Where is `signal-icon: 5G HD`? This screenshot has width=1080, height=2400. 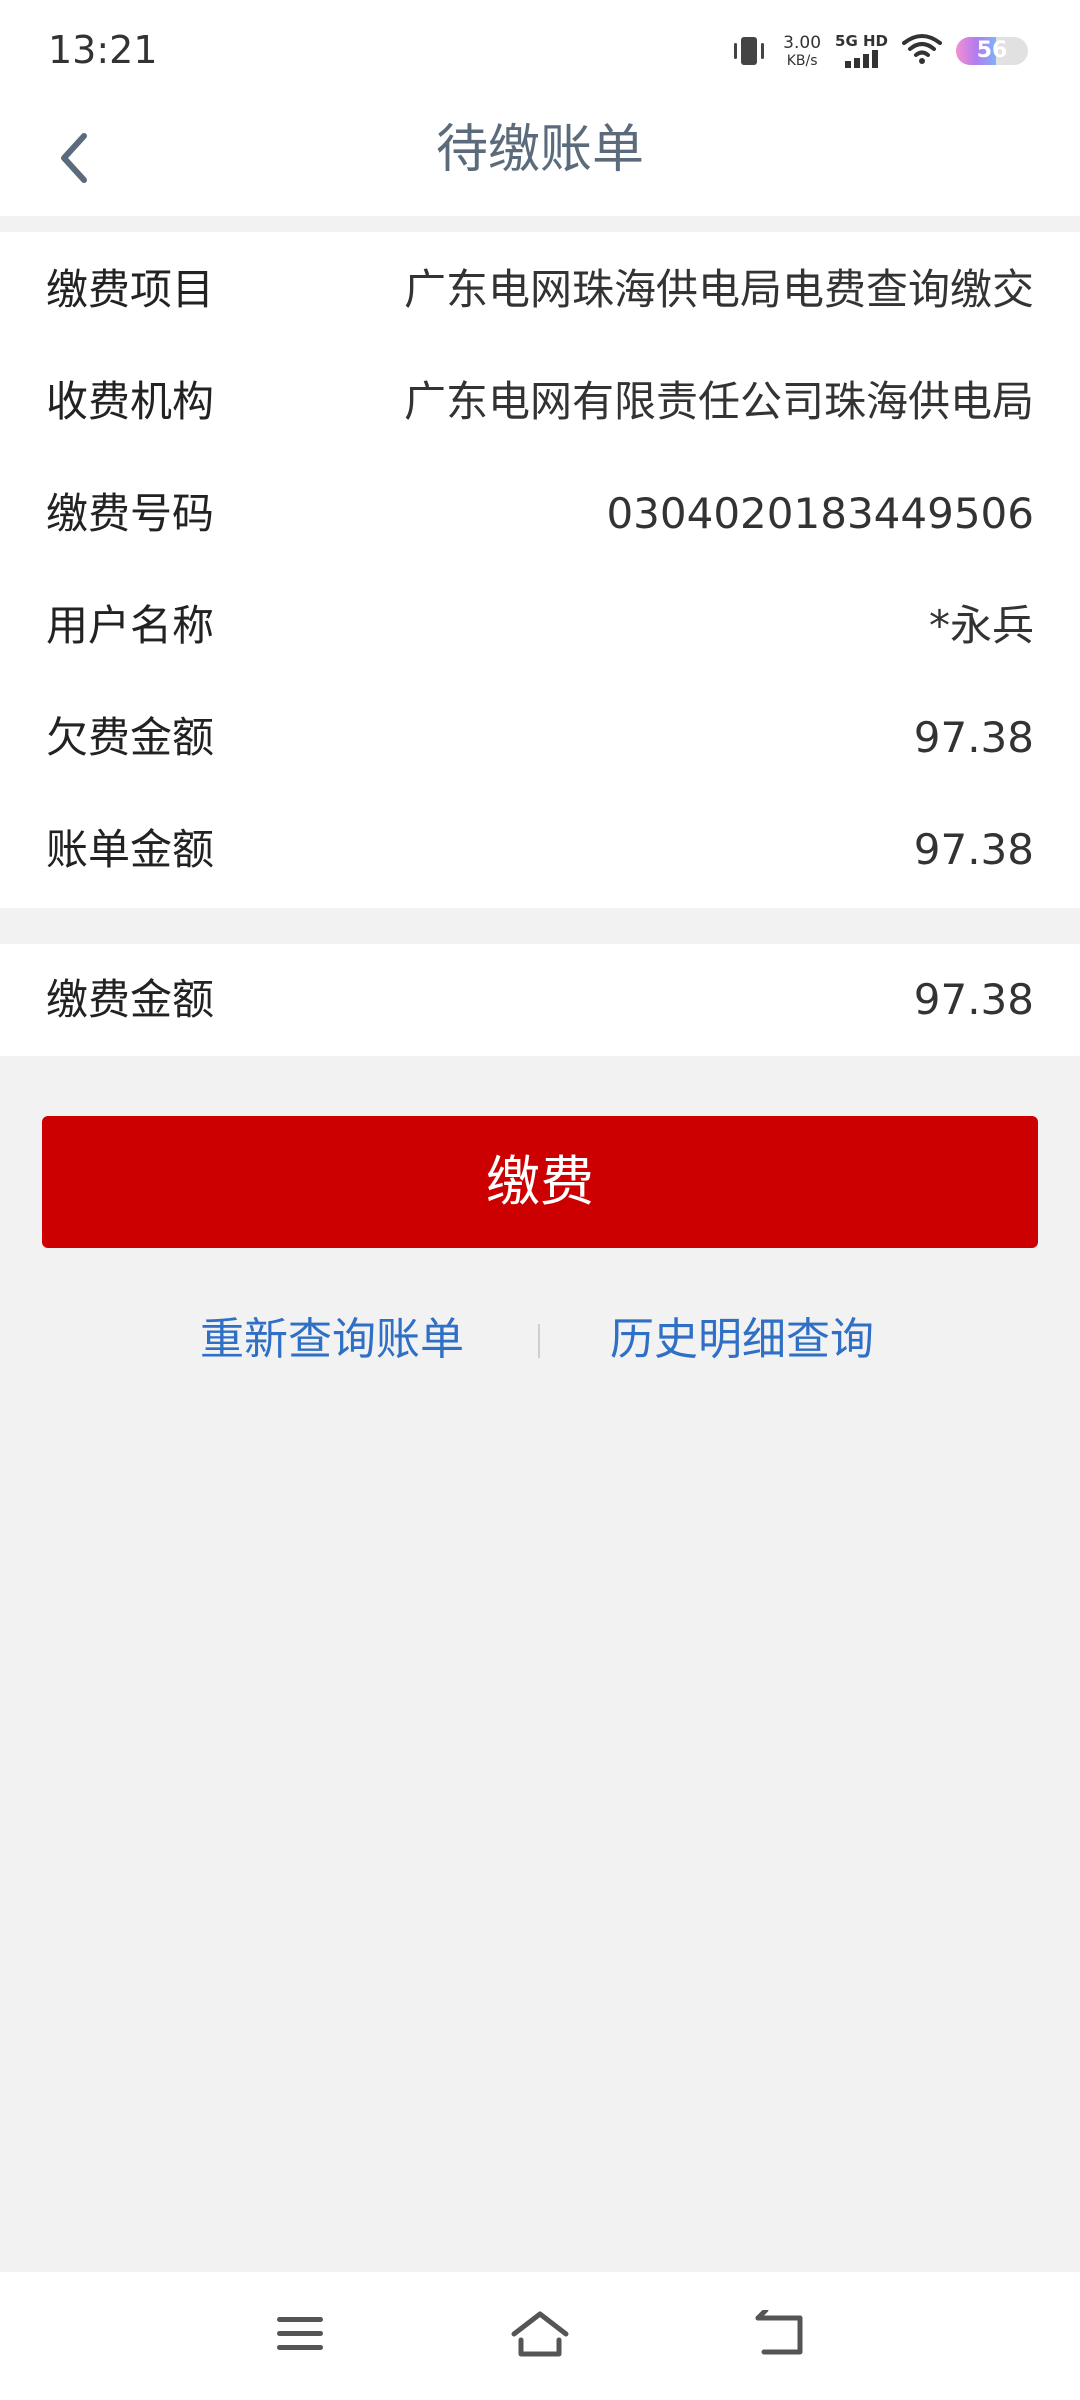 signal-icon: 5G HD is located at coordinates (861, 50).